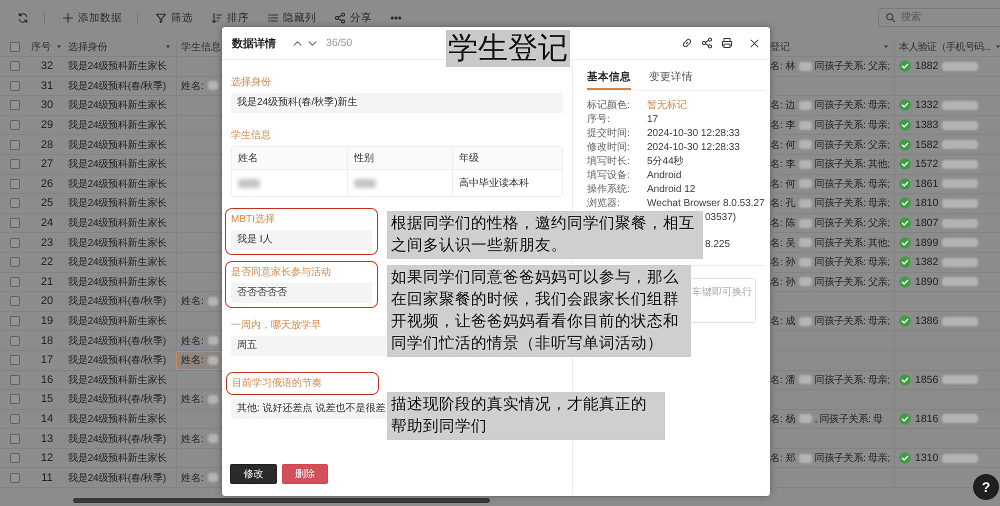 The width and height of the screenshot is (1000, 506). What do you see at coordinates (47, 418) in the screenshot?
I see `table-cell: 14` at bounding box center [47, 418].